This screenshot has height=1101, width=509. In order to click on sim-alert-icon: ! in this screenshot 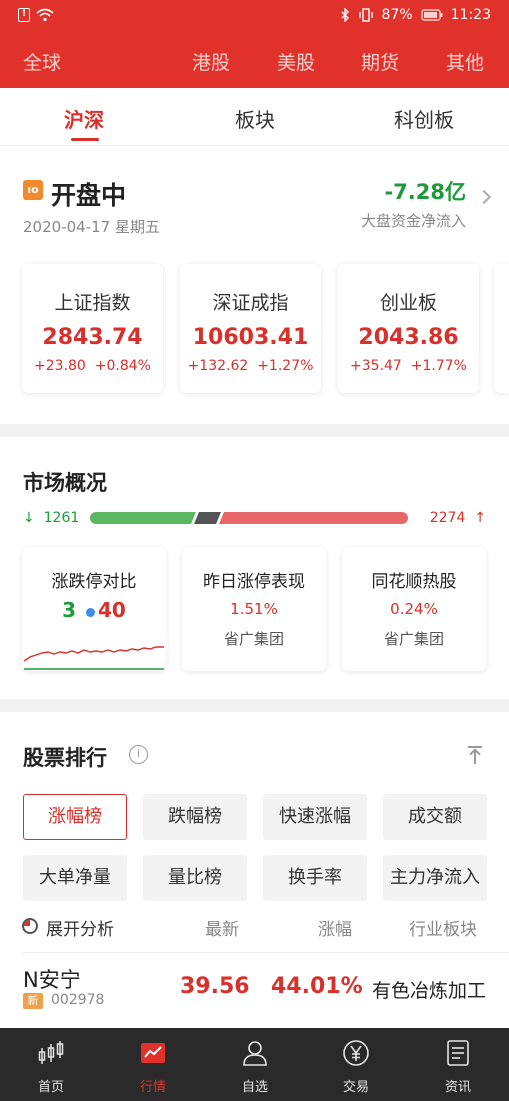, I will do `click(24, 15)`.